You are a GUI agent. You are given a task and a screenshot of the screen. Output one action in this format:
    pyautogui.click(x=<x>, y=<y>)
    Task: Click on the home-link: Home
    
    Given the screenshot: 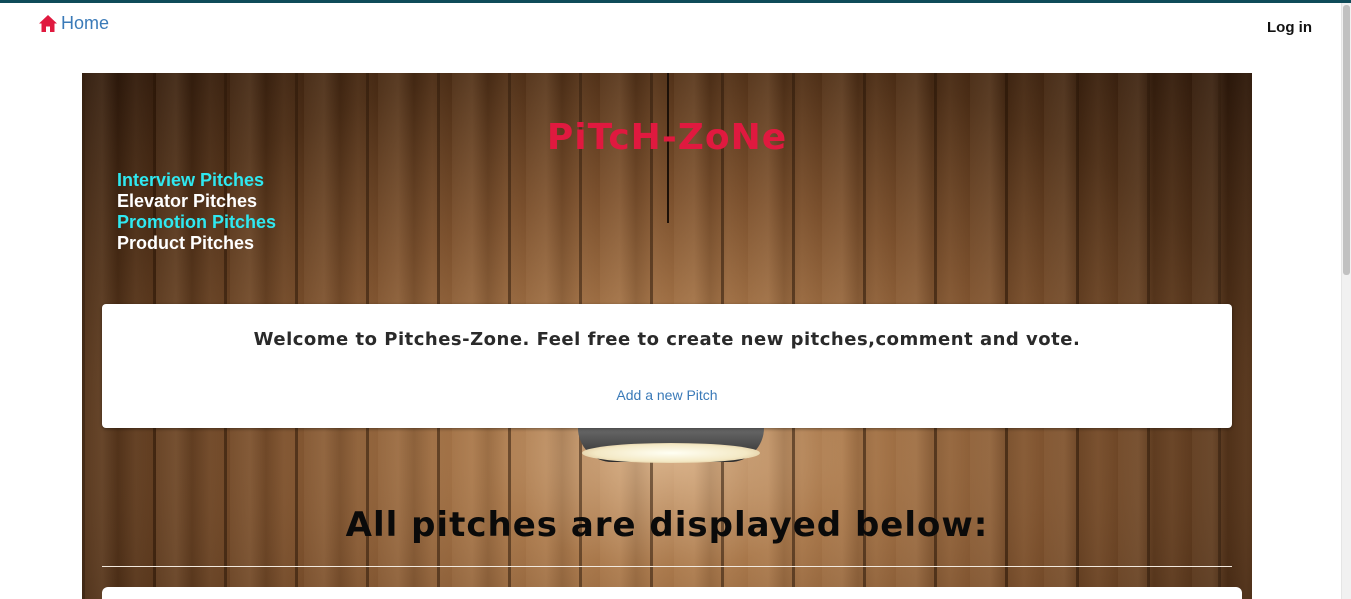 What is the action you would take?
    pyautogui.click(x=73, y=23)
    